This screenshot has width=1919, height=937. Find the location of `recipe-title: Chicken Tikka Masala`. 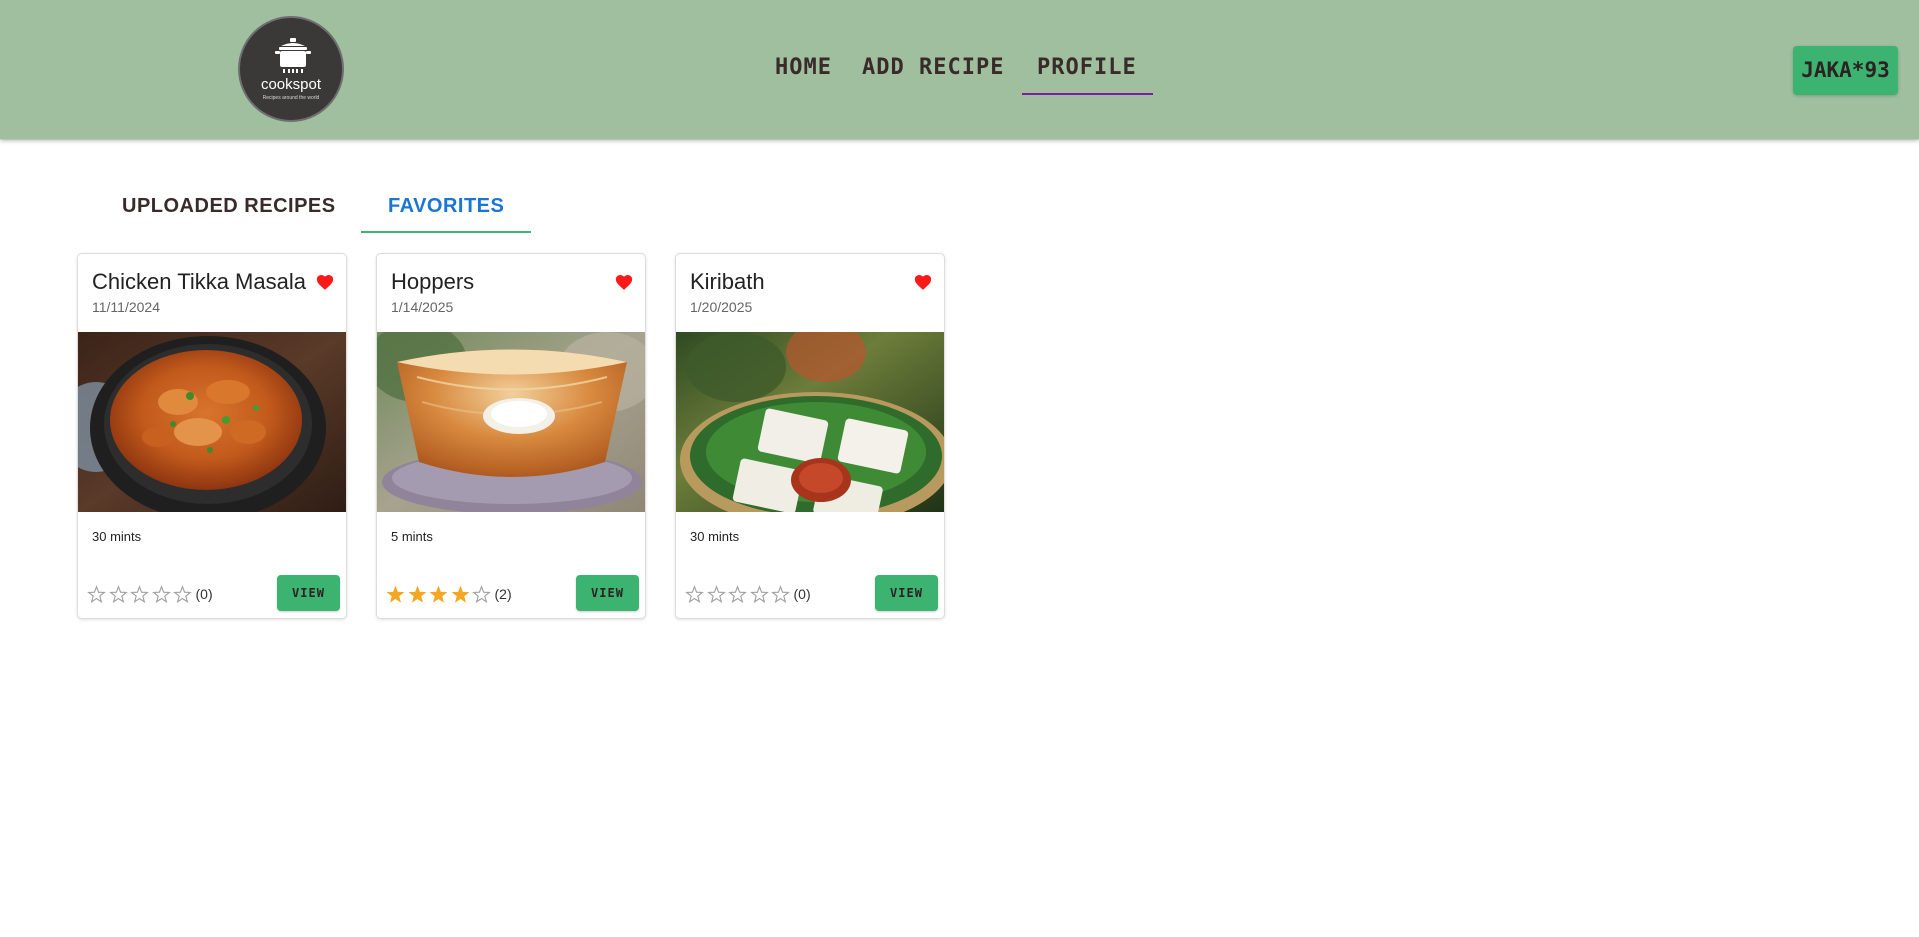

recipe-title: Chicken Tikka Masala is located at coordinates (199, 281).